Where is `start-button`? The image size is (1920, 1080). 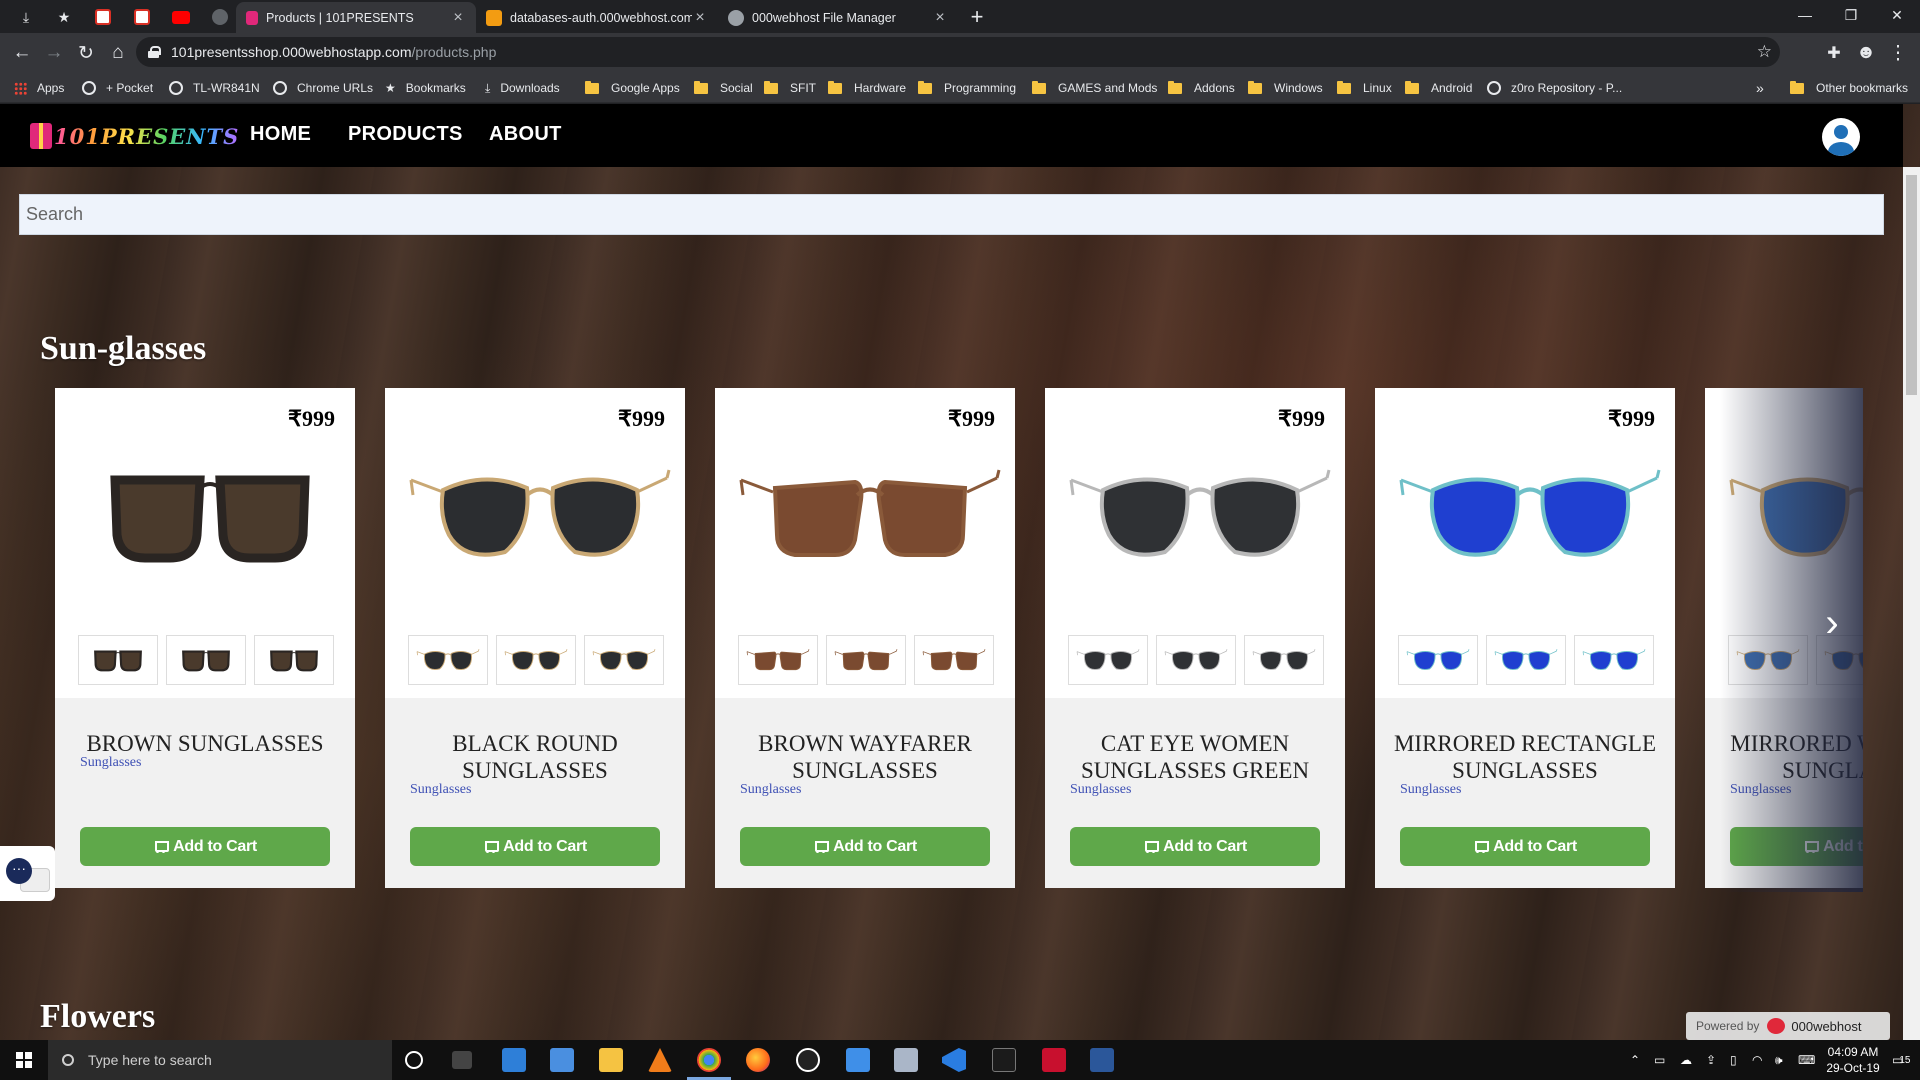
start-button is located at coordinates (24, 1060).